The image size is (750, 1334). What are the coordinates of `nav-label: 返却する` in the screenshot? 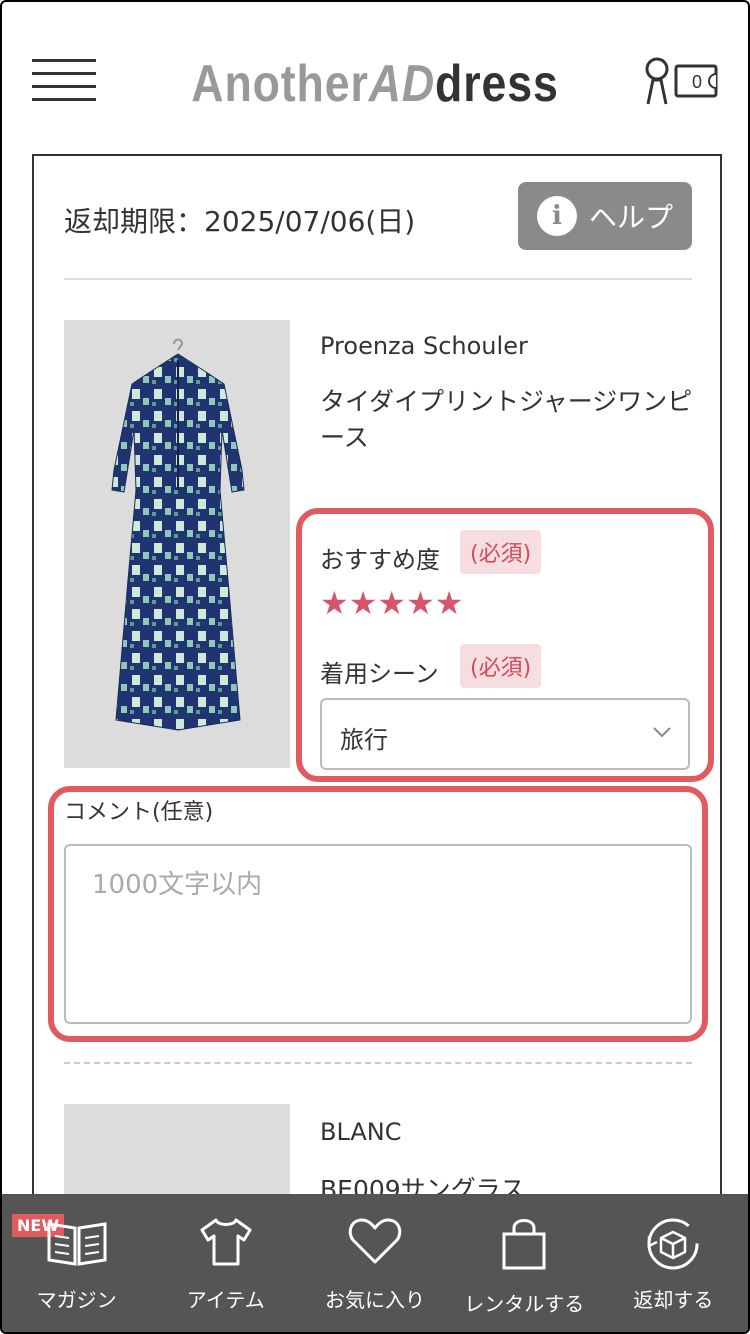 It's located at (673, 1300).